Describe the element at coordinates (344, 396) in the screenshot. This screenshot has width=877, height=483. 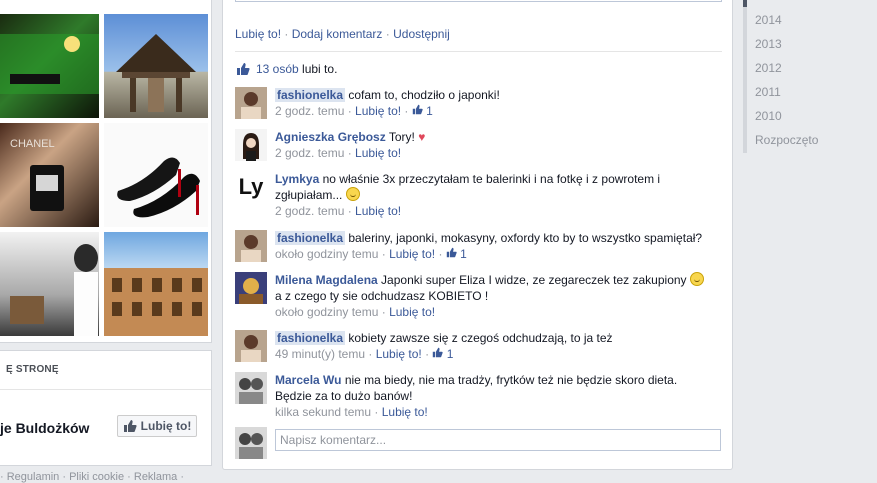
I see `comment-text-line2: Będzie za to dużo banów!` at that location.